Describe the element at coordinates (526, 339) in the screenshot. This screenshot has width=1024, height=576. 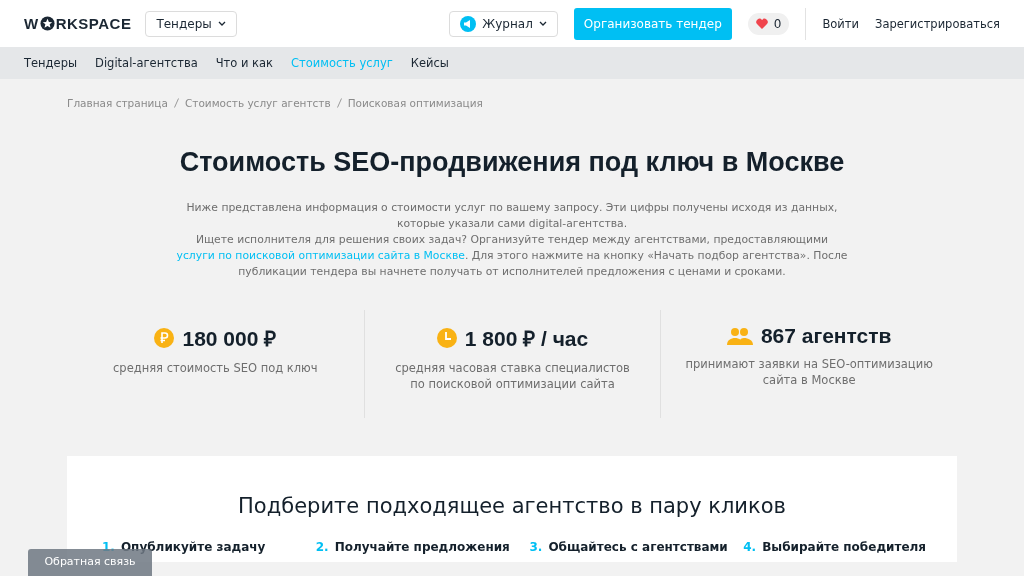
I see `stat-value: 1 800 ₽ / час` at that location.